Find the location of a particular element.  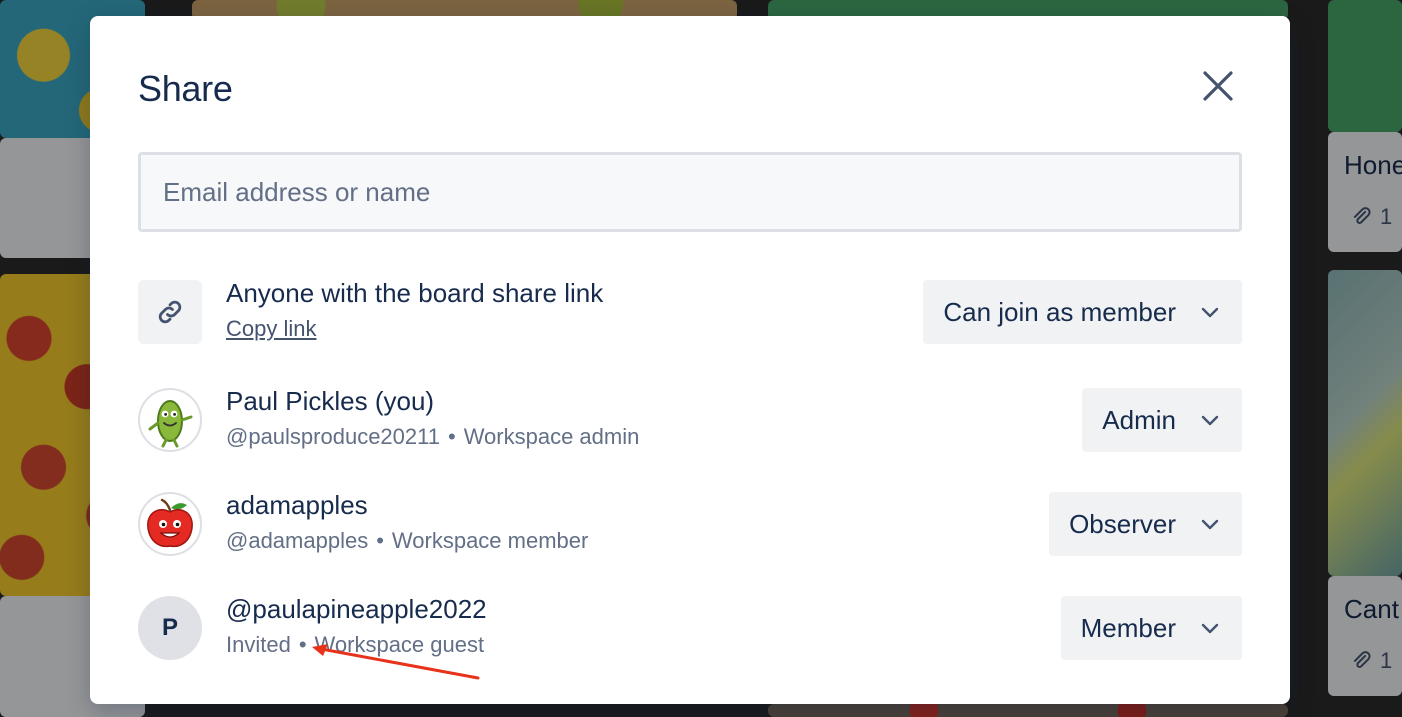

role-value: Admin is located at coordinates (1139, 419).